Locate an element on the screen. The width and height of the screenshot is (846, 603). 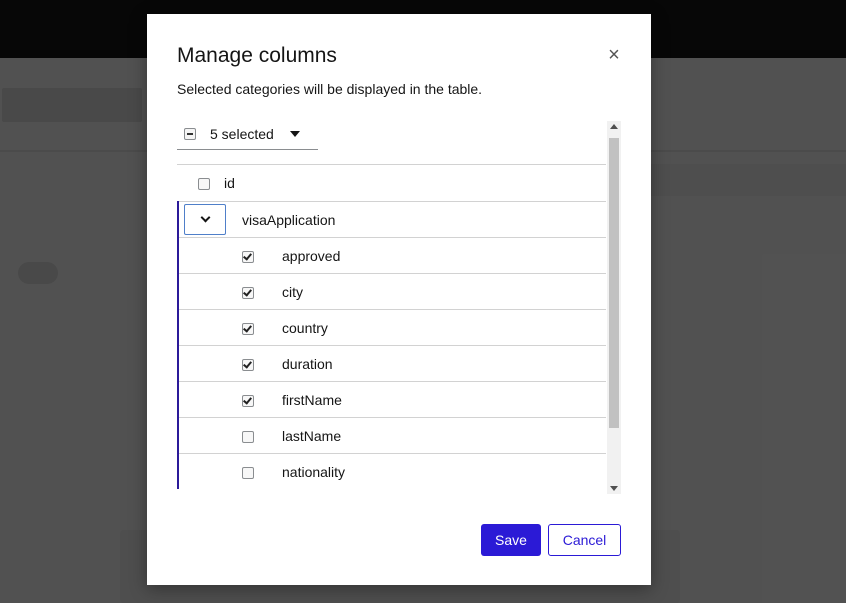
scrollbar-thumb is located at coordinates (614, 283).